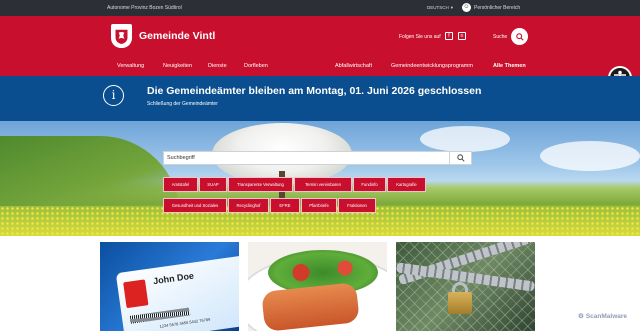 The height and width of the screenshot is (331, 640). I want to click on quicklink-pfarrbriefe: Pfarrbriefe, so click(319, 205).